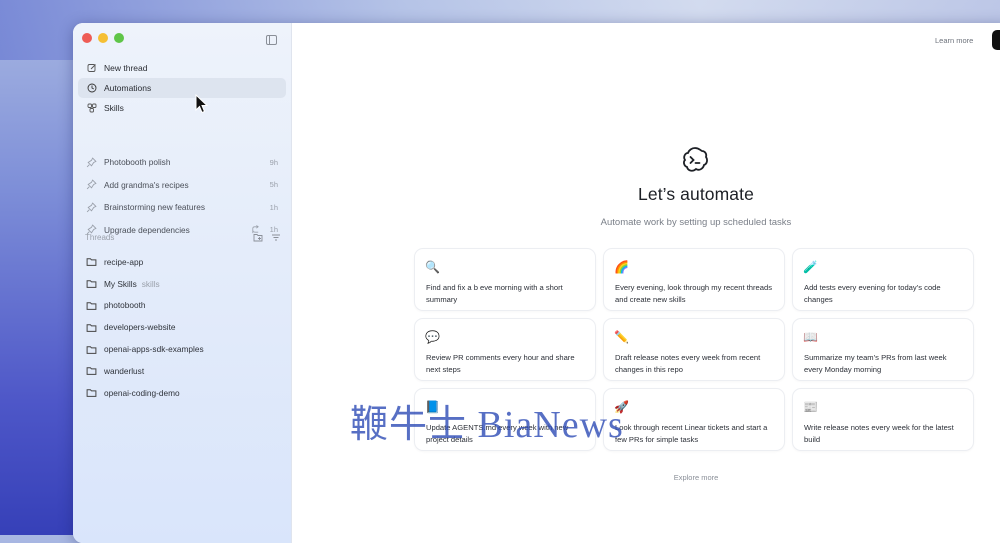 The width and height of the screenshot is (1000, 543). What do you see at coordinates (154, 207) in the screenshot?
I see `pinned-thread-label: Brainstorming new features` at bounding box center [154, 207].